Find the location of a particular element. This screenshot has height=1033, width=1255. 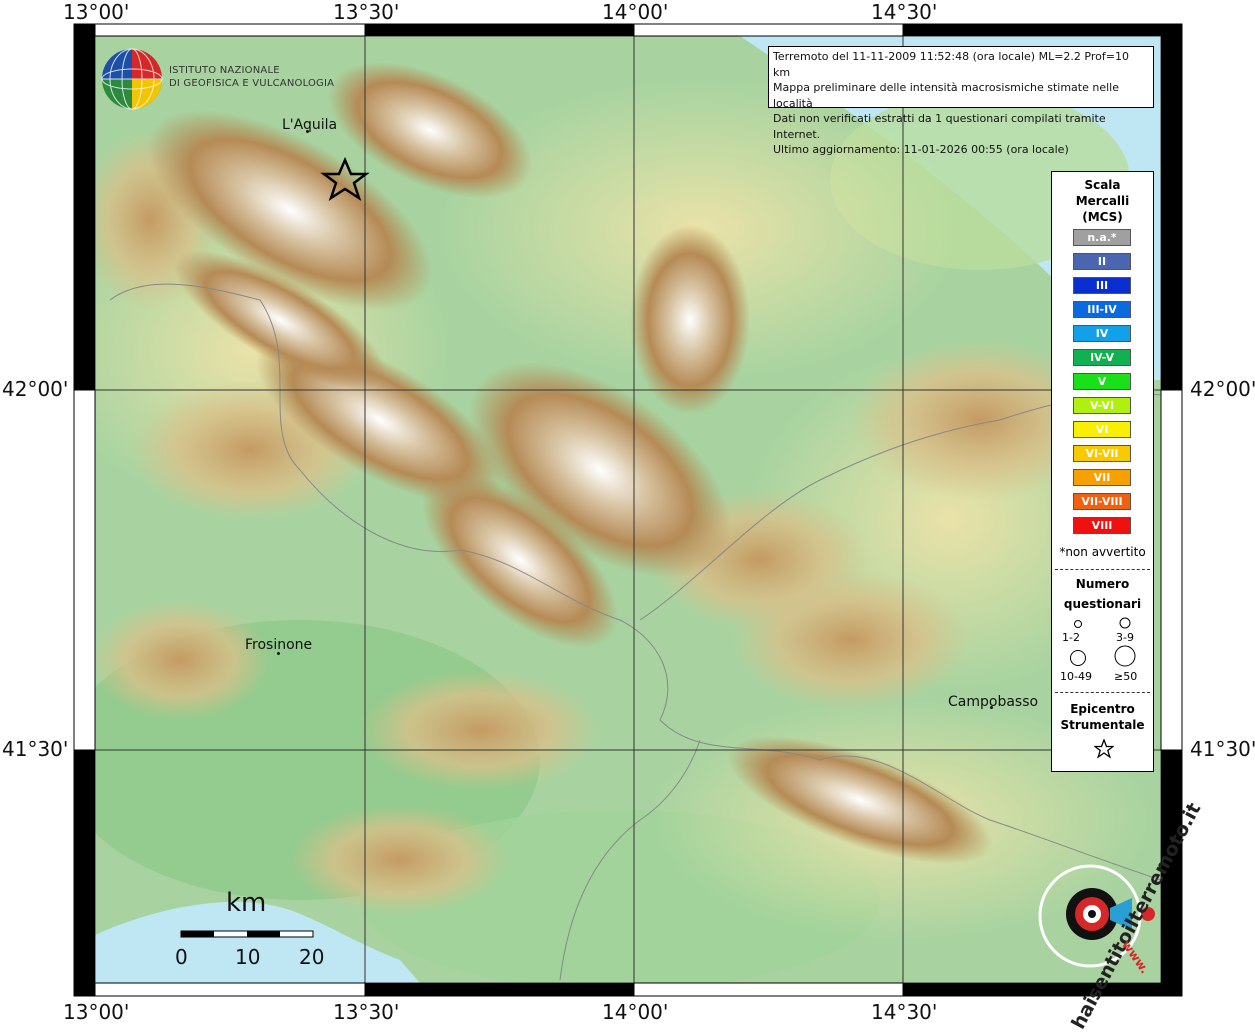

lat-tick-left: 42°00' is located at coordinates (35, 389).